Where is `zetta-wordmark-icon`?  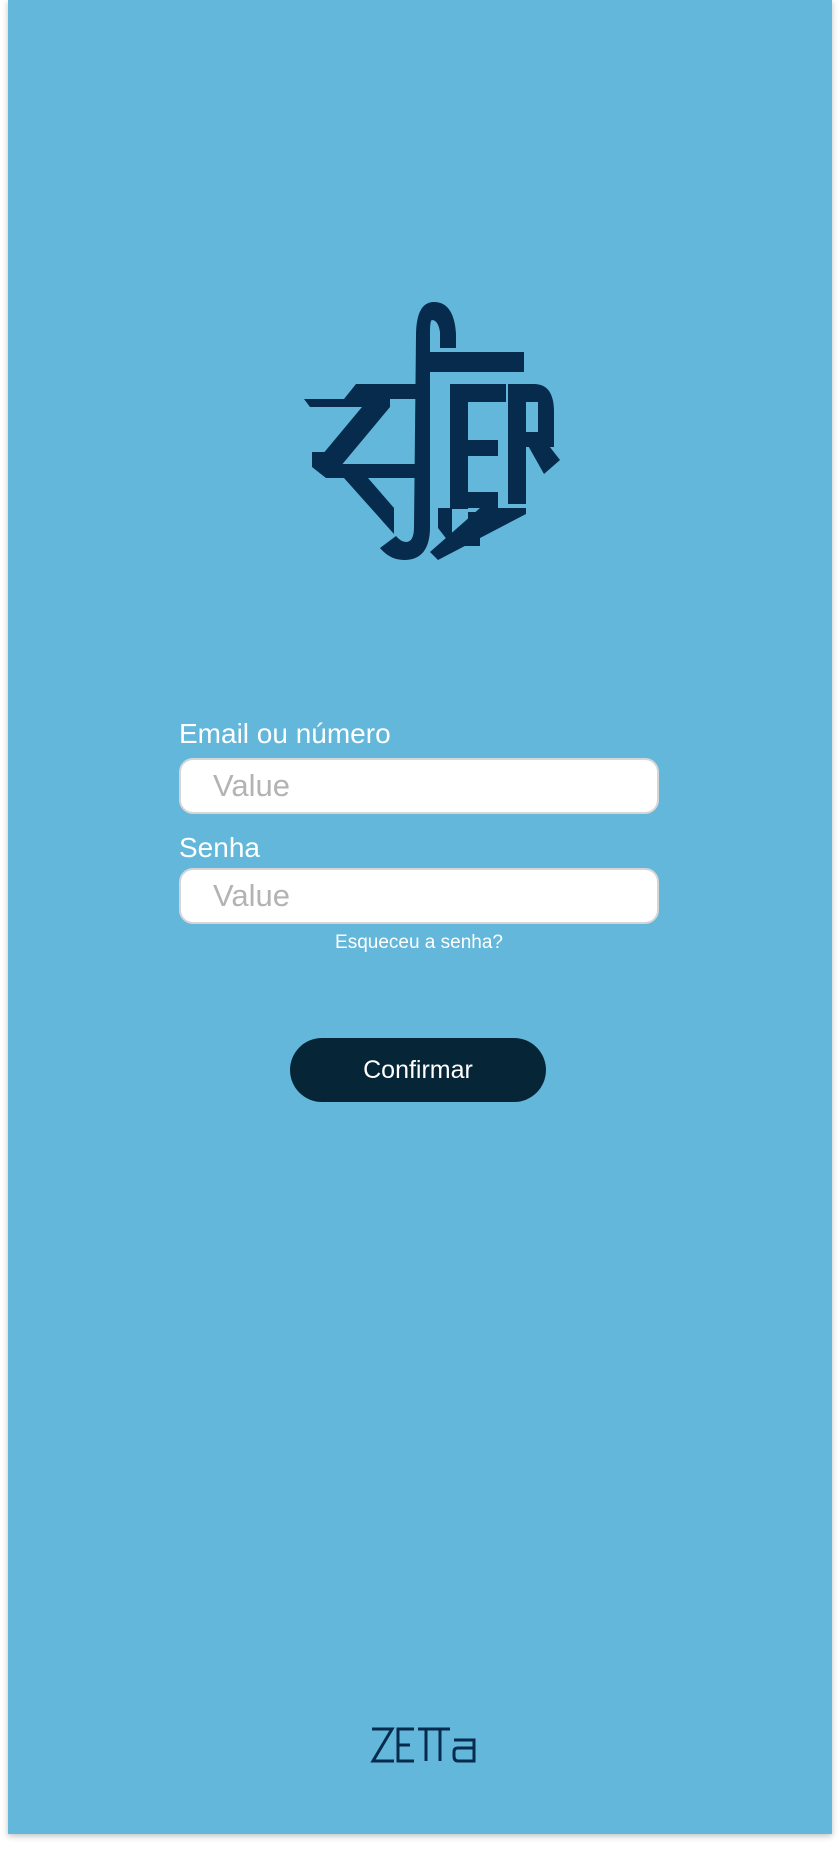 zetta-wordmark-icon is located at coordinates (423, 1745).